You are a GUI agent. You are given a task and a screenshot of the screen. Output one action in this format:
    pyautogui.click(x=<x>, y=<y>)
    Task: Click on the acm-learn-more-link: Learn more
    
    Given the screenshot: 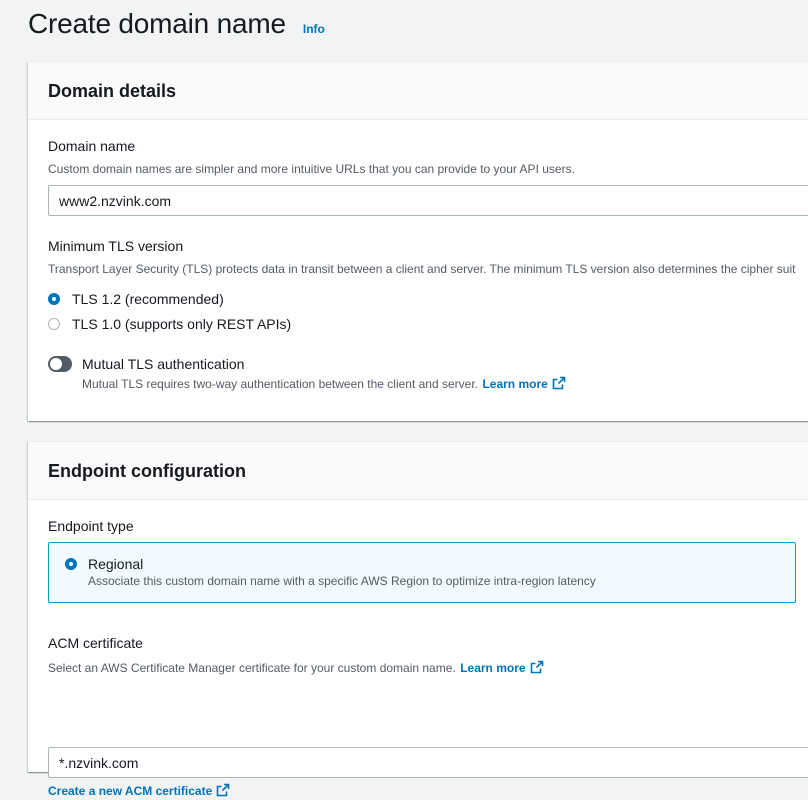 What is the action you would take?
    pyautogui.click(x=502, y=668)
    